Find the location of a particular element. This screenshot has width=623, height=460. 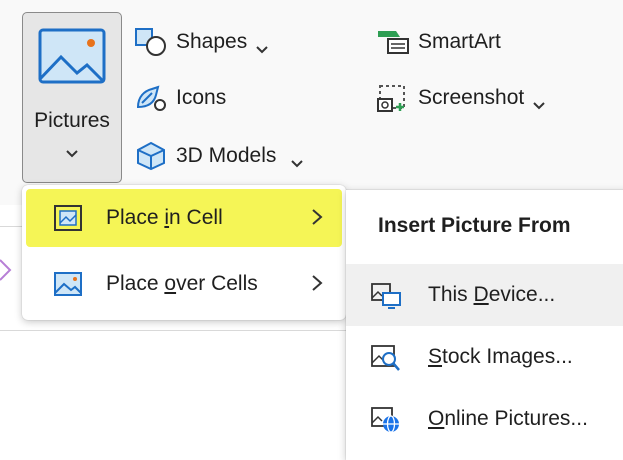

3d-models-button: 3D Models is located at coordinates (219, 156).